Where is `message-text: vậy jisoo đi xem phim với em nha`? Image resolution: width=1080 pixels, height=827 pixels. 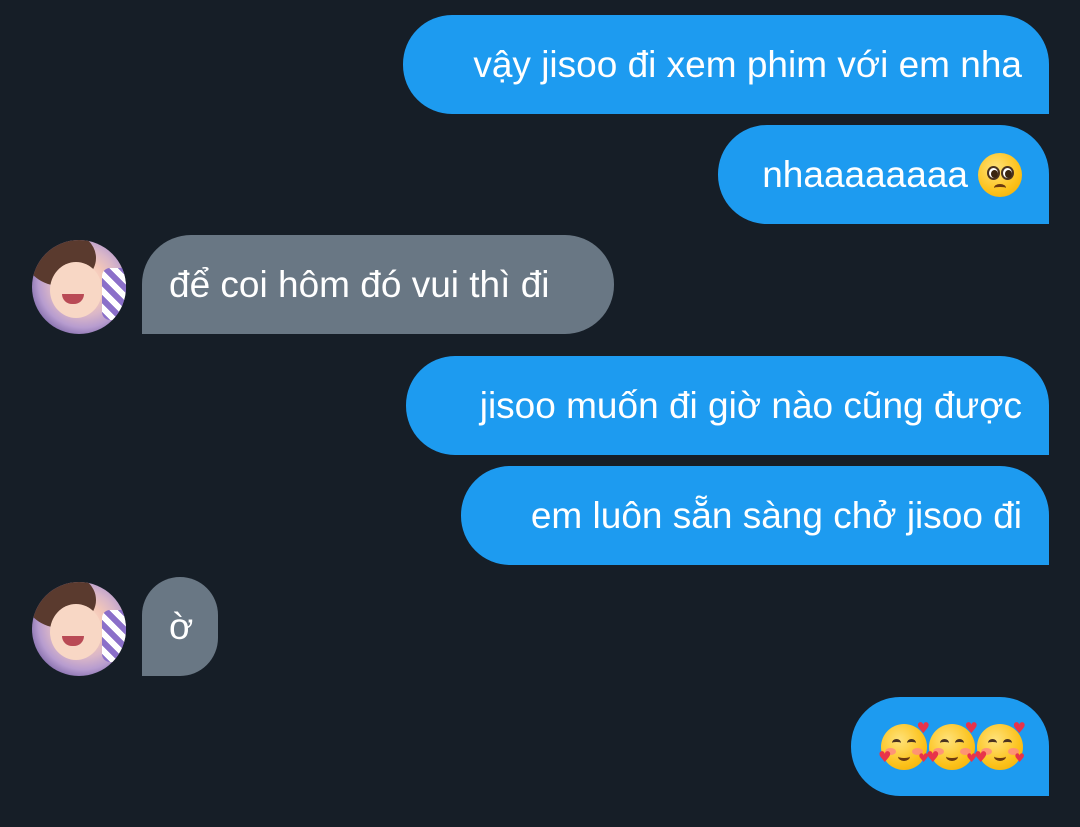
message-text: vậy jisoo đi xem phim với em nha is located at coordinates (747, 64).